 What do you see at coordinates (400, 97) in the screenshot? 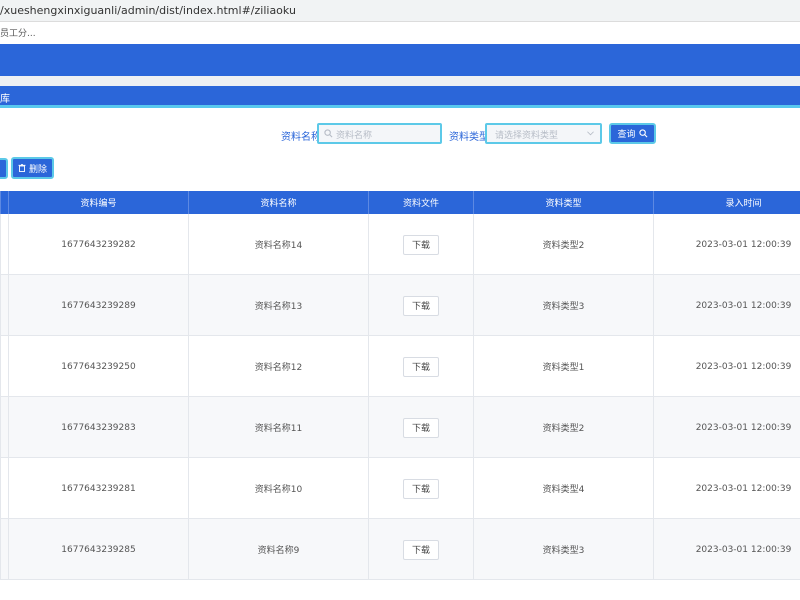
I see `breadcrumb-bar: 库` at bounding box center [400, 97].